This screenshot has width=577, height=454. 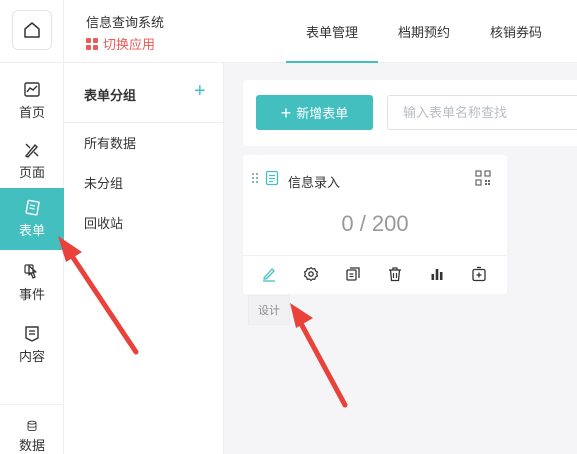 What do you see at coordinates (32, 161) in the screenshot?
I see `rail-item-page: 页面` at bounding box center [32, 161].